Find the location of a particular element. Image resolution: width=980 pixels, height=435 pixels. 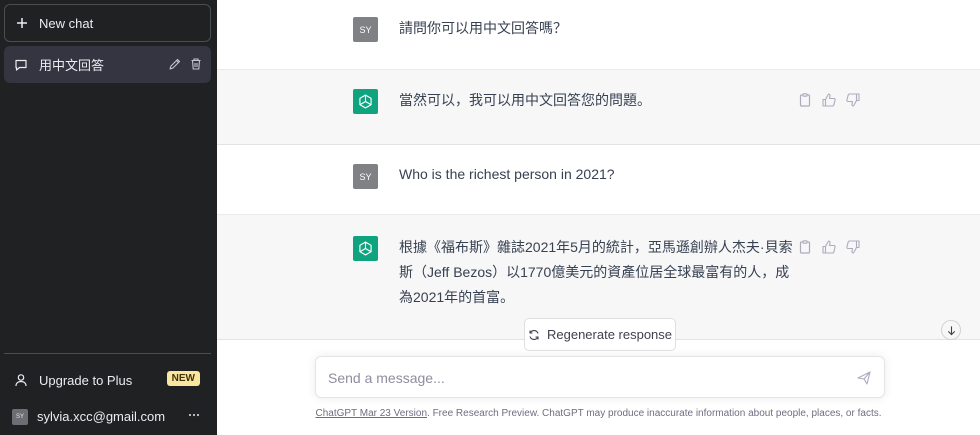

version-link: ChatGPT Mar 23 Version is located at coordinates (371, 413).